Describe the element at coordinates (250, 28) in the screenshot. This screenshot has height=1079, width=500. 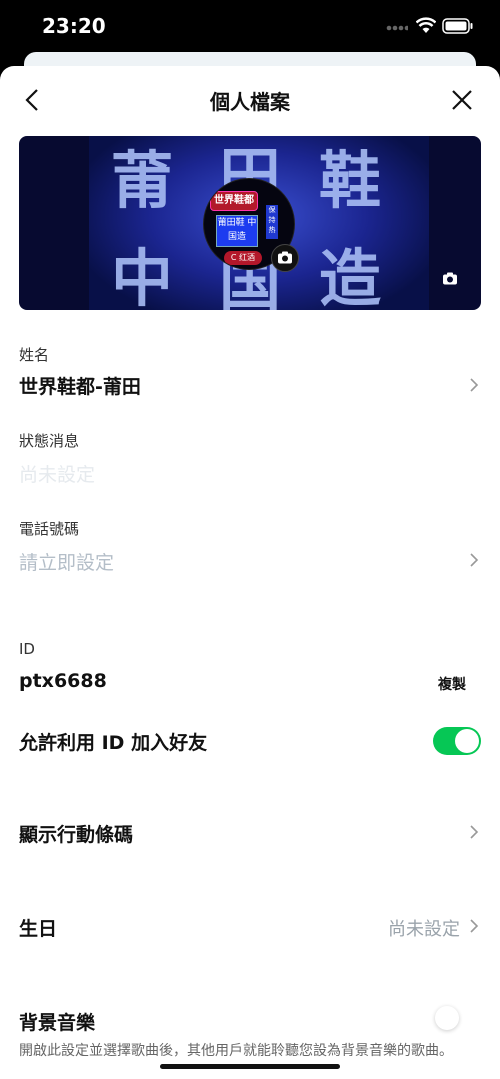
I see `status-bar: 23:20` at that location.